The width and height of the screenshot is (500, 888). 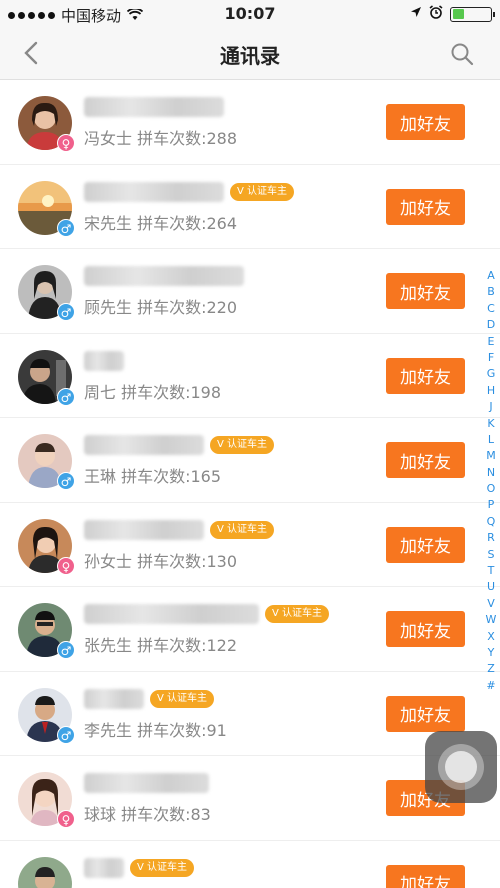 What do you see at coordinates (491, 456) in the screenshot?
I see `index-letter: M` at bounding box center [491, 456].